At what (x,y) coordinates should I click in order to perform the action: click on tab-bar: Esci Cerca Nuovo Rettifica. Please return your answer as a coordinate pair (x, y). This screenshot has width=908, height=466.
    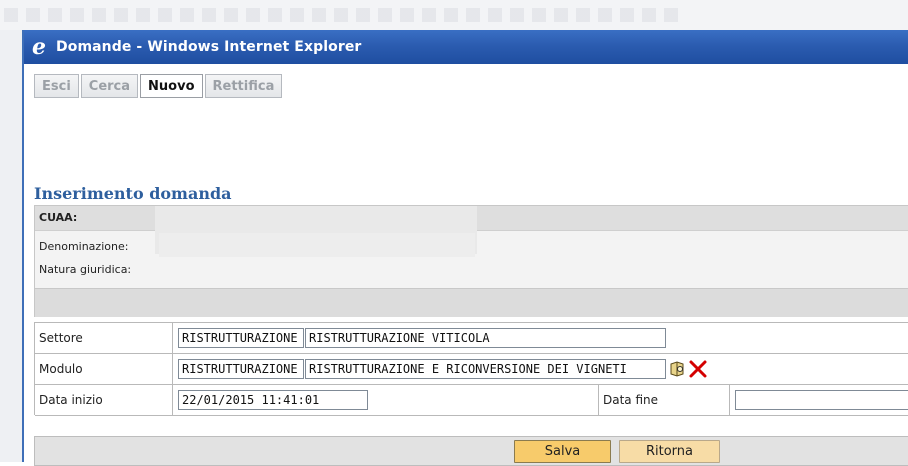
    Looking at the image, I should click on (159, 87).